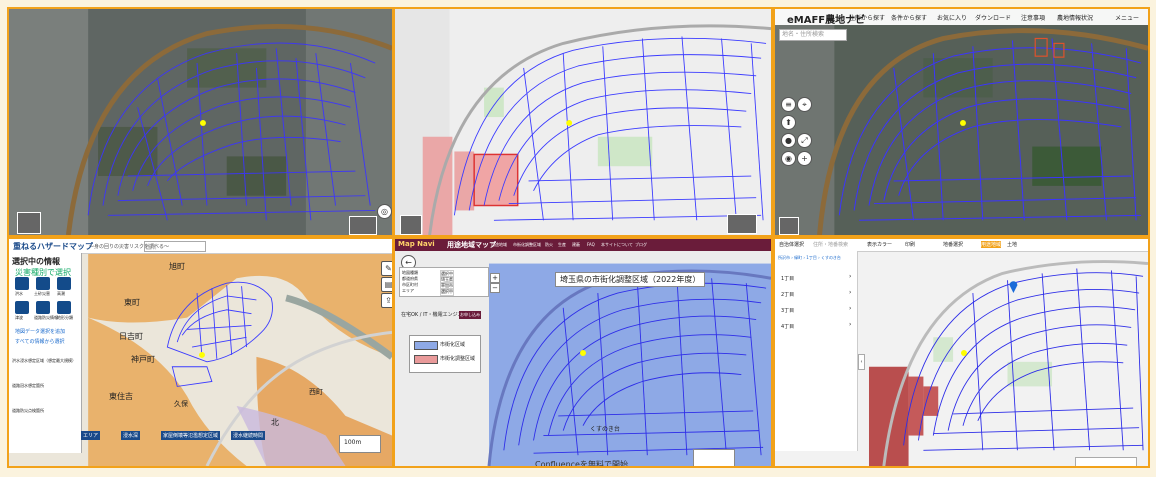  Describe the element at coordinates (408, 290) in the screenshot. I see `form-label-area: エリア` at that location.